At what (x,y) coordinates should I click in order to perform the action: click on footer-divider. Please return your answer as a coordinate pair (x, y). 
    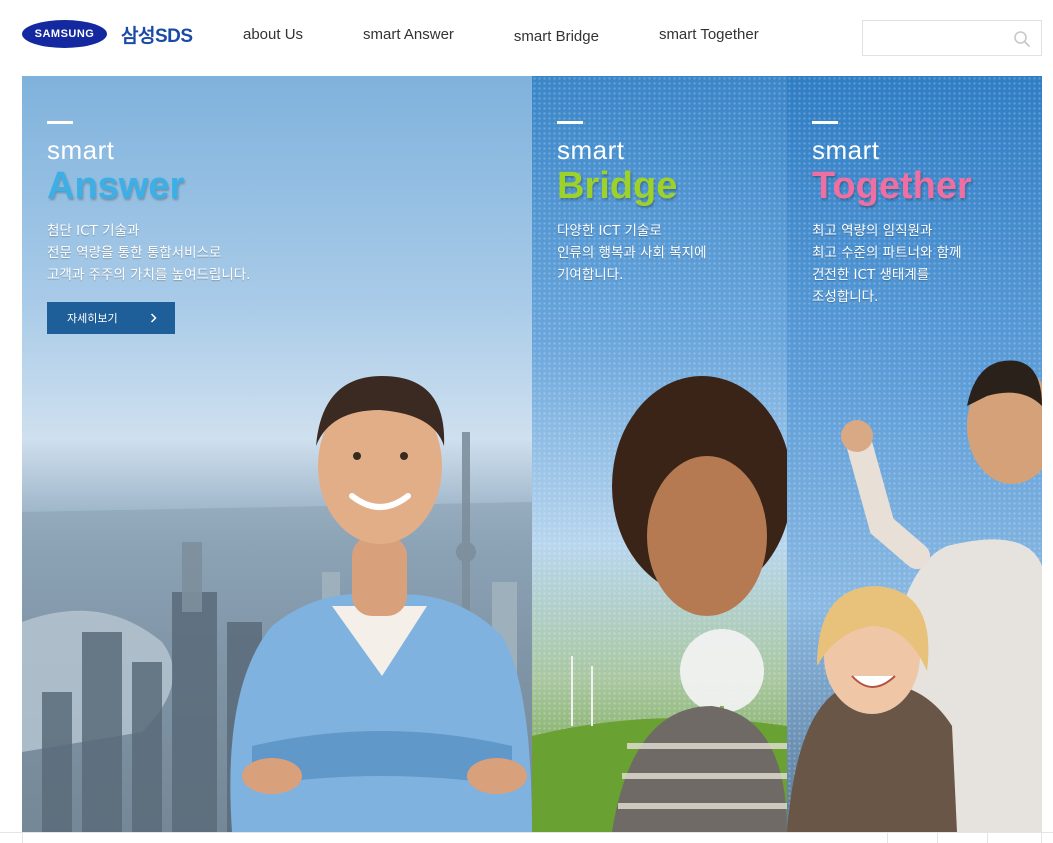
    Looking at the image, I should click on (526, 837).